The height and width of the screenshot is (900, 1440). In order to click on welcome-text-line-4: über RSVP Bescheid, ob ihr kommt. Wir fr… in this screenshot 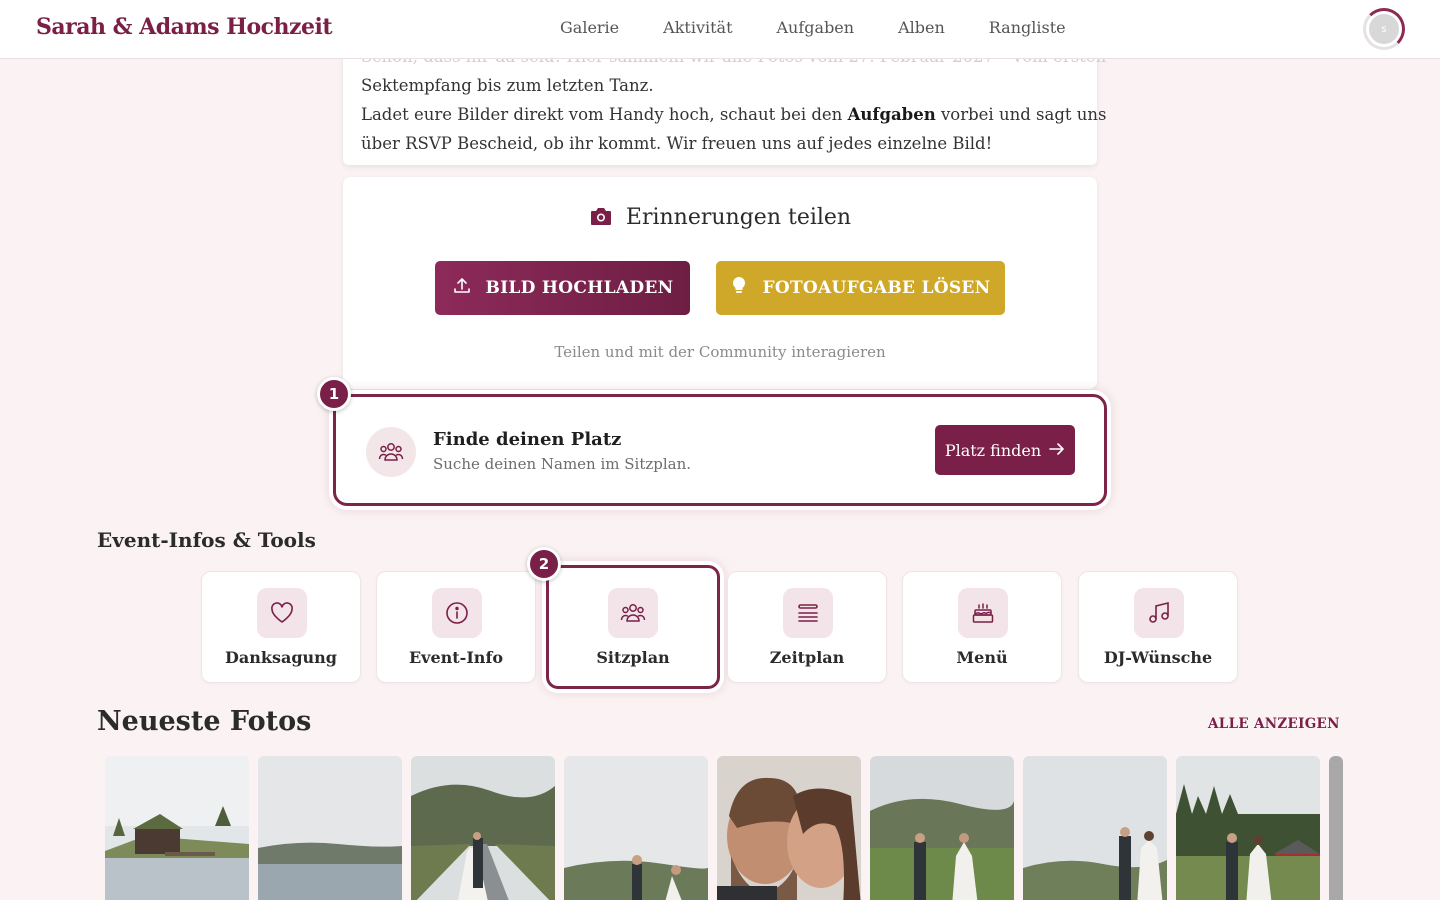, I will do `click(677, 143)`.